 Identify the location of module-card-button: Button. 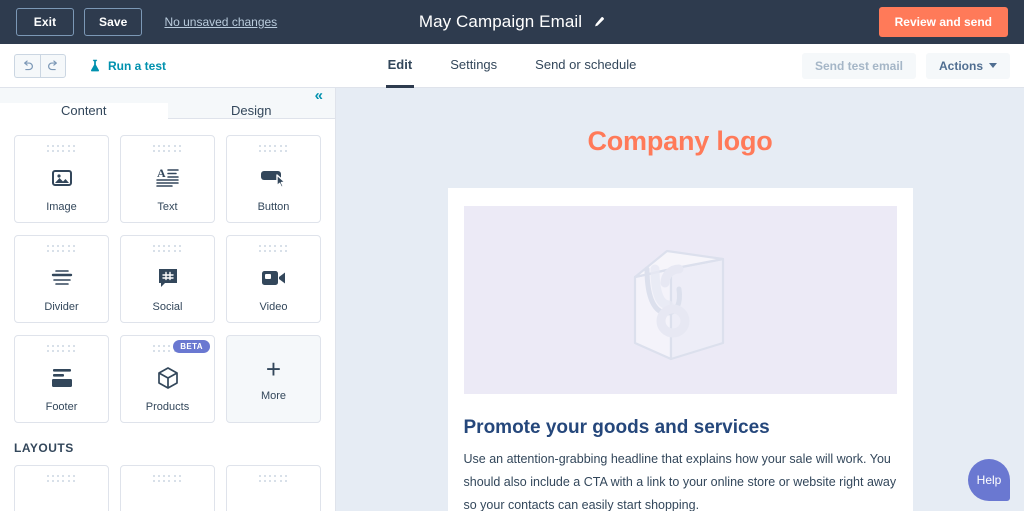
(273, 179).